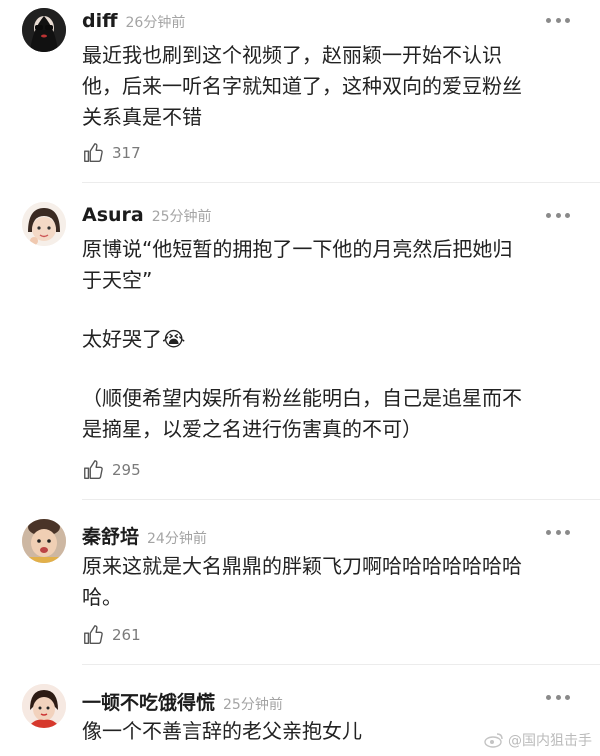 Image resolution: width=600 pixels, height=756 pixels. I want to click on comment-line: 哈。, so click(102, 597).